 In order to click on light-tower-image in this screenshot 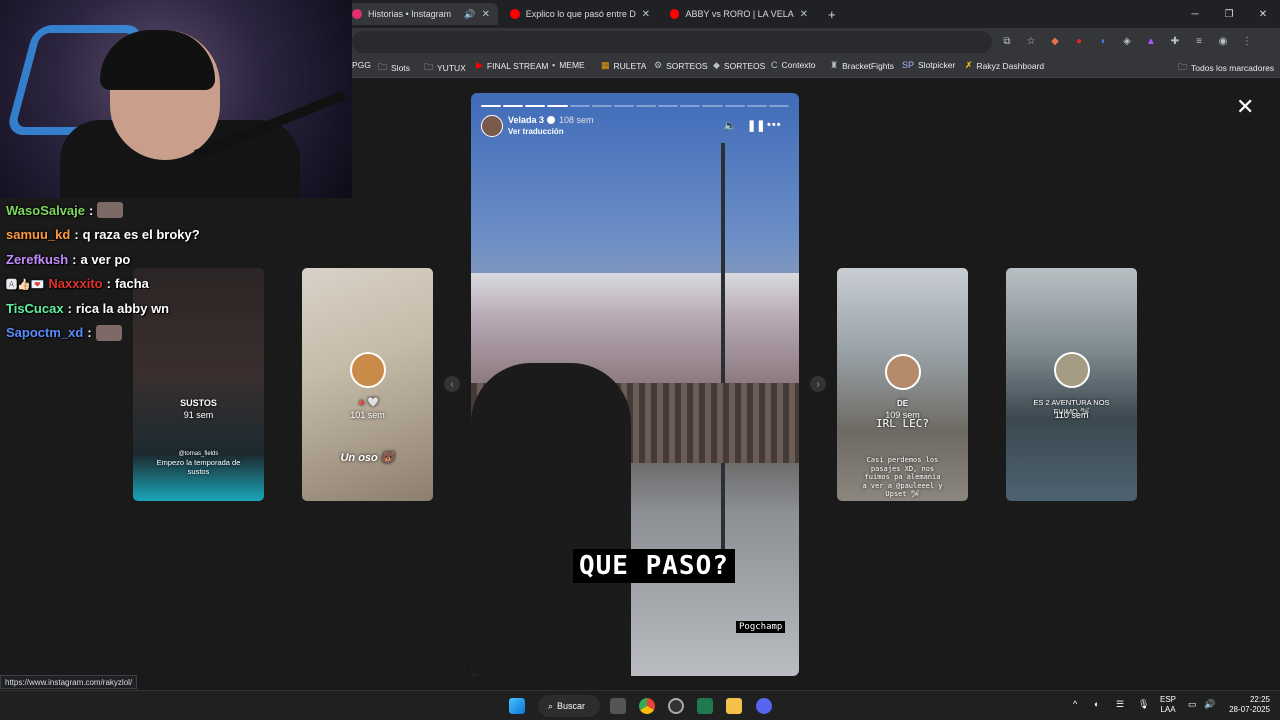, I will do `click(723, 353)`.